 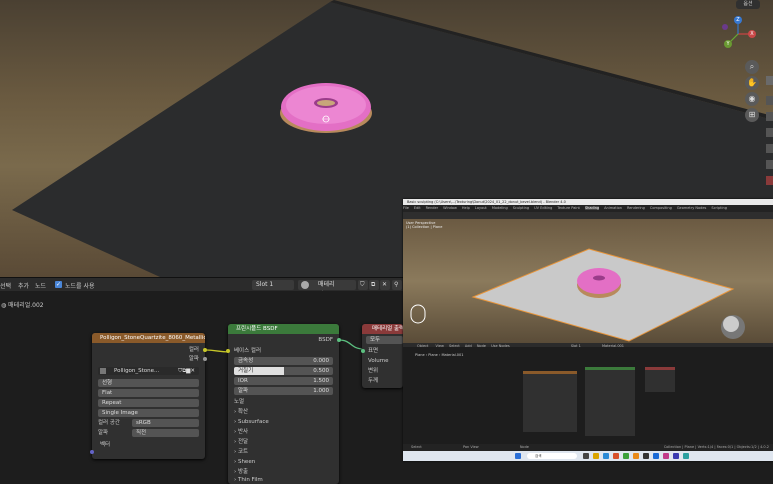 I want to click on pin-icon: ⚲, so click(x=397, y=285).